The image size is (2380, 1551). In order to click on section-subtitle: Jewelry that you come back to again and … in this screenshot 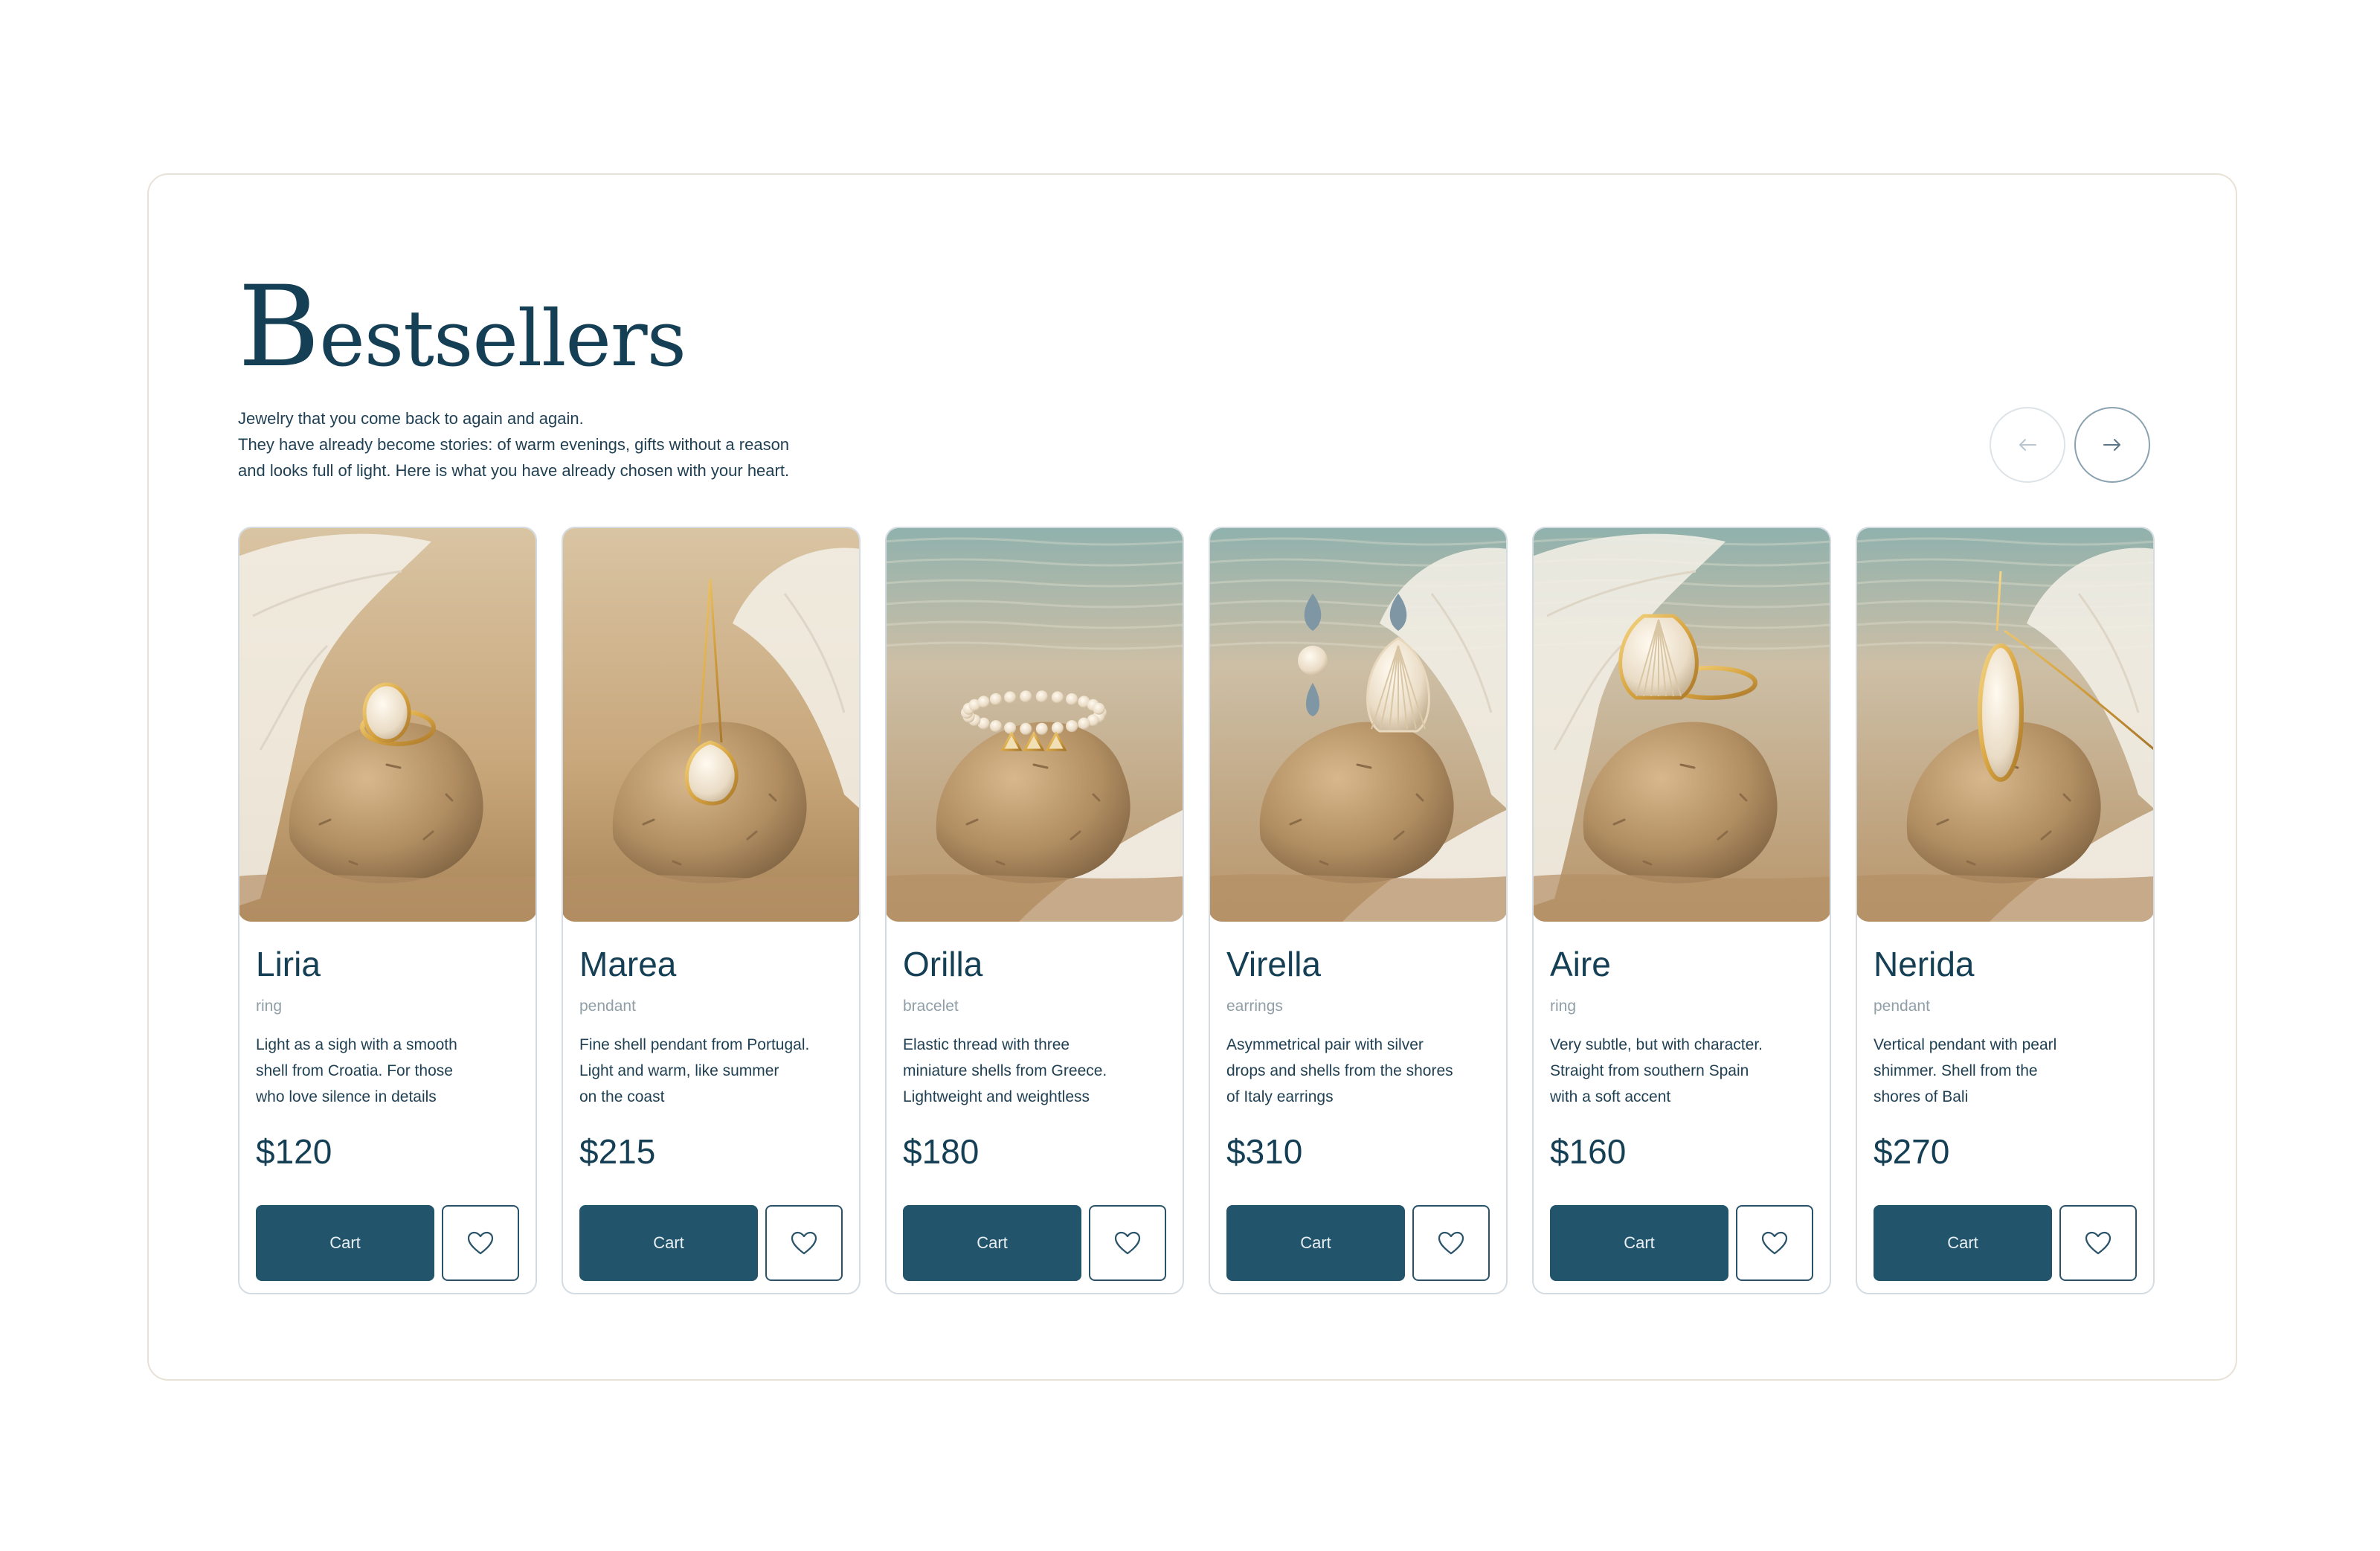, I will do `click(572, 444)`.